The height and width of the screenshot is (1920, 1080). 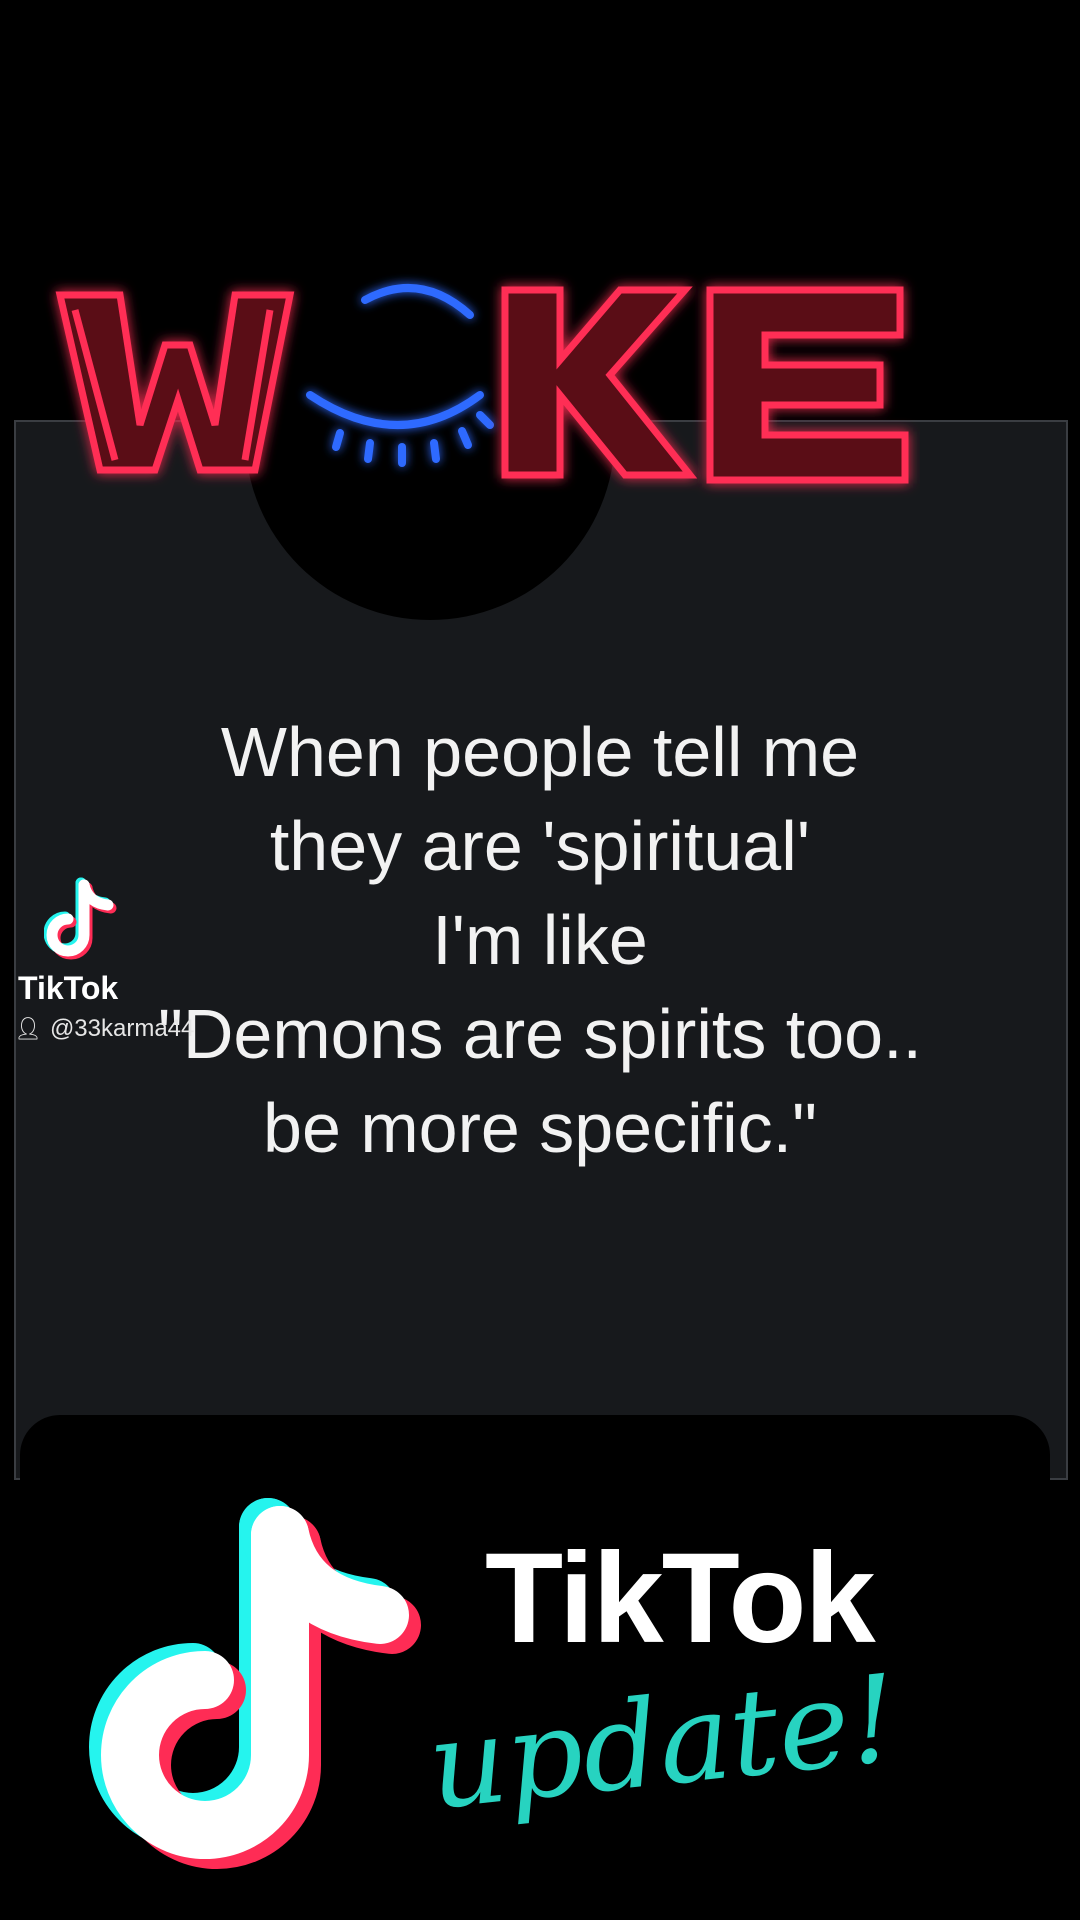 What do you see at coordinates (540, 846) in the screenshot?
I see `quote-line: they are 'spiritual'` at bounding box center [540, 846].